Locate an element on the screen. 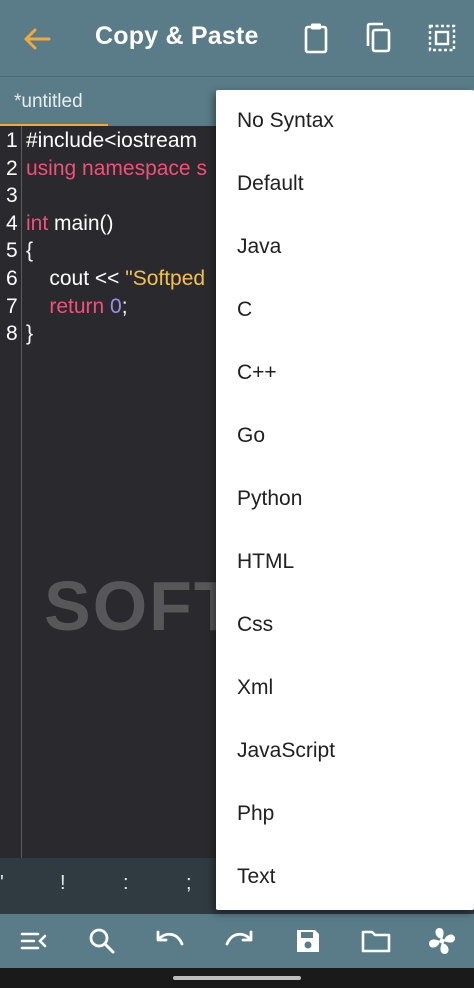 This screenshot has width=474, height=988. line-number: 2 is located at coordinates (12, 168).